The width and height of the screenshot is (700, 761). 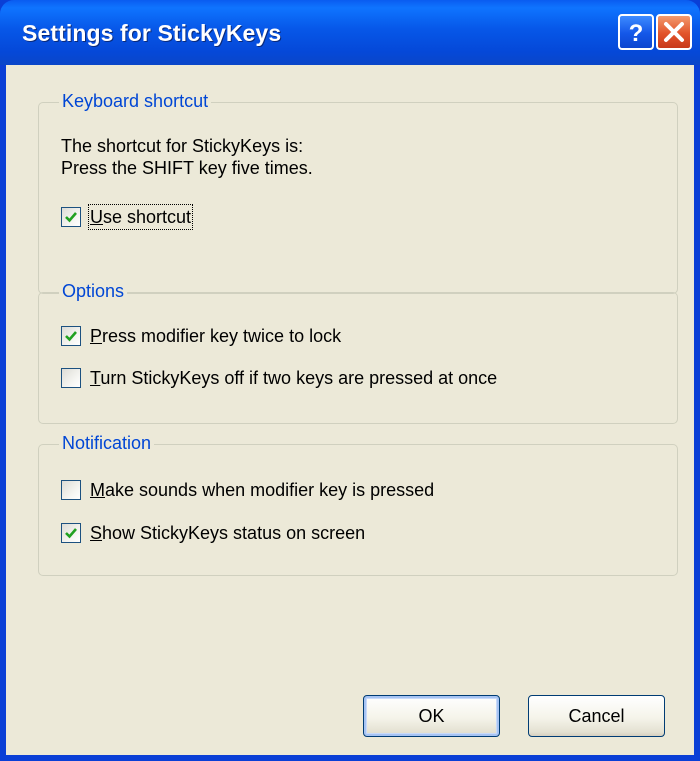 I want to click on help-icon: ?, so click(x=636, y=33).